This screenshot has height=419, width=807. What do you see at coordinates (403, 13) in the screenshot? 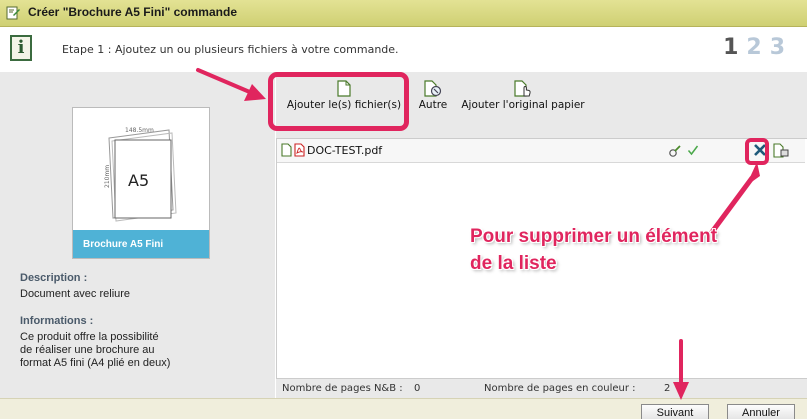
I see `title-bar: Créer "Brochure A5 Fini" commande` at bounding box center [403, 13].